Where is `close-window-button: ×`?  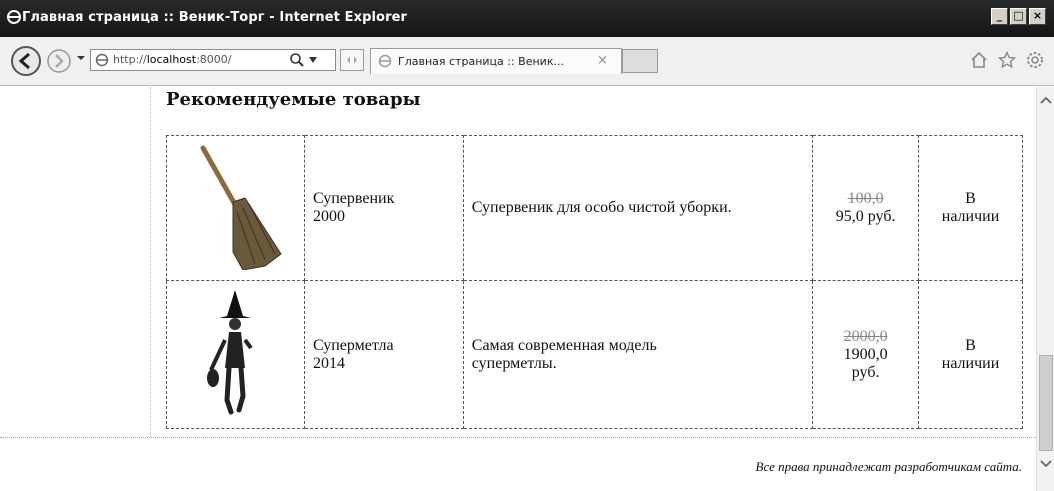 close-window-button: × is located at coordinates (1037, 16).